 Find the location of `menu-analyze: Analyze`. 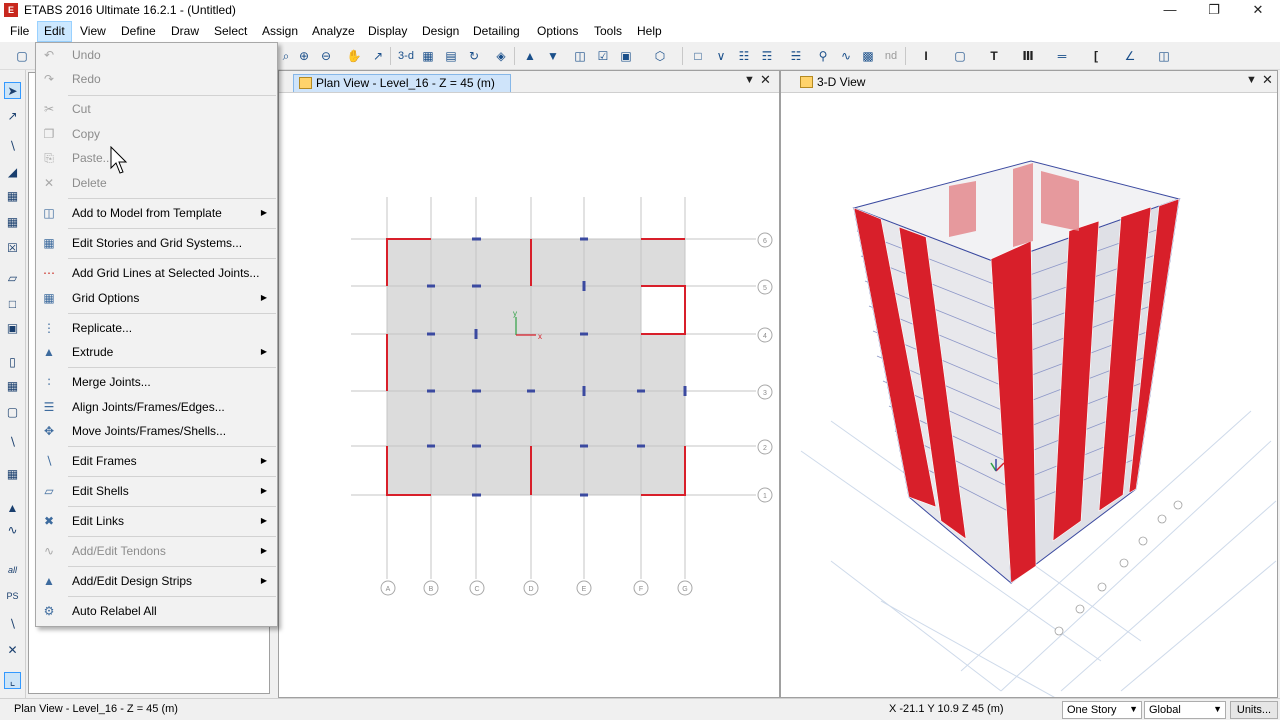

menu-analyze: Analyze is located at coordinates (333, 31).